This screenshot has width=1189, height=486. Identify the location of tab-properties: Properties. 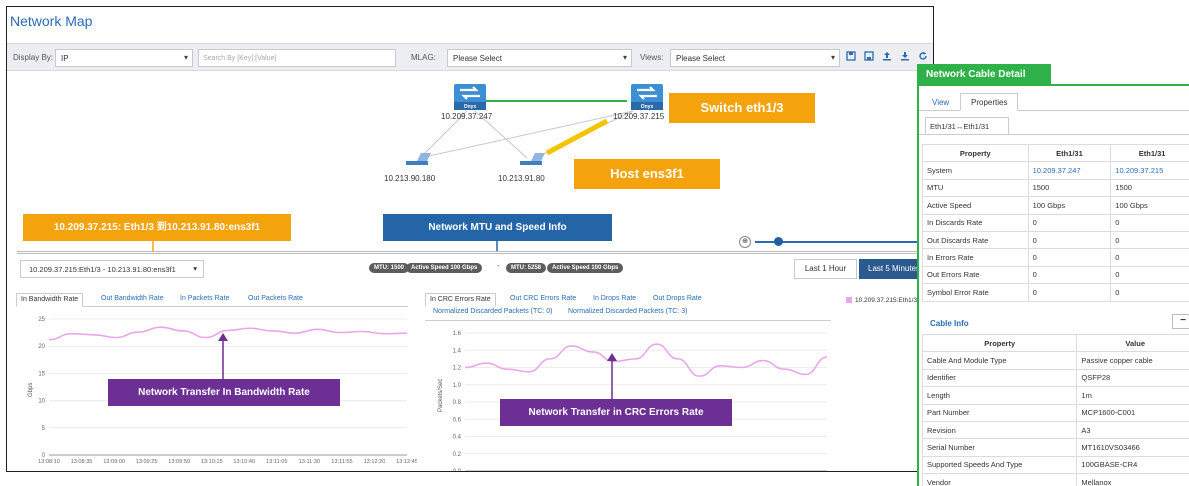
(989, 102).